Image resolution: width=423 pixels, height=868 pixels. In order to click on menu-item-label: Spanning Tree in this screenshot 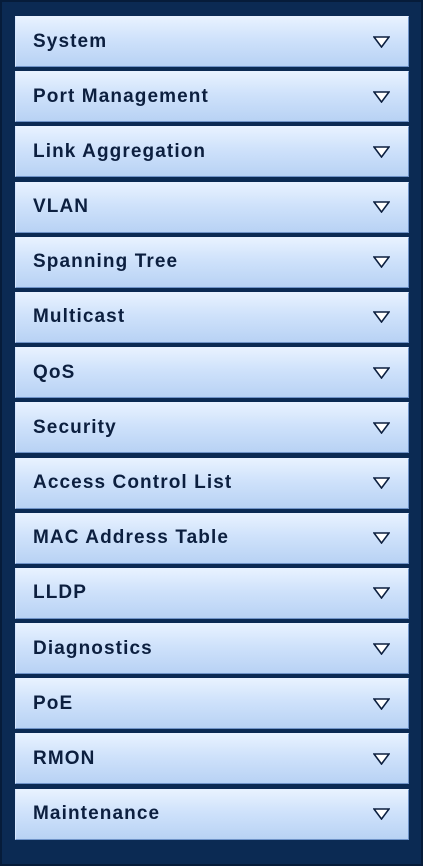, I will do `click(106, 262)`.